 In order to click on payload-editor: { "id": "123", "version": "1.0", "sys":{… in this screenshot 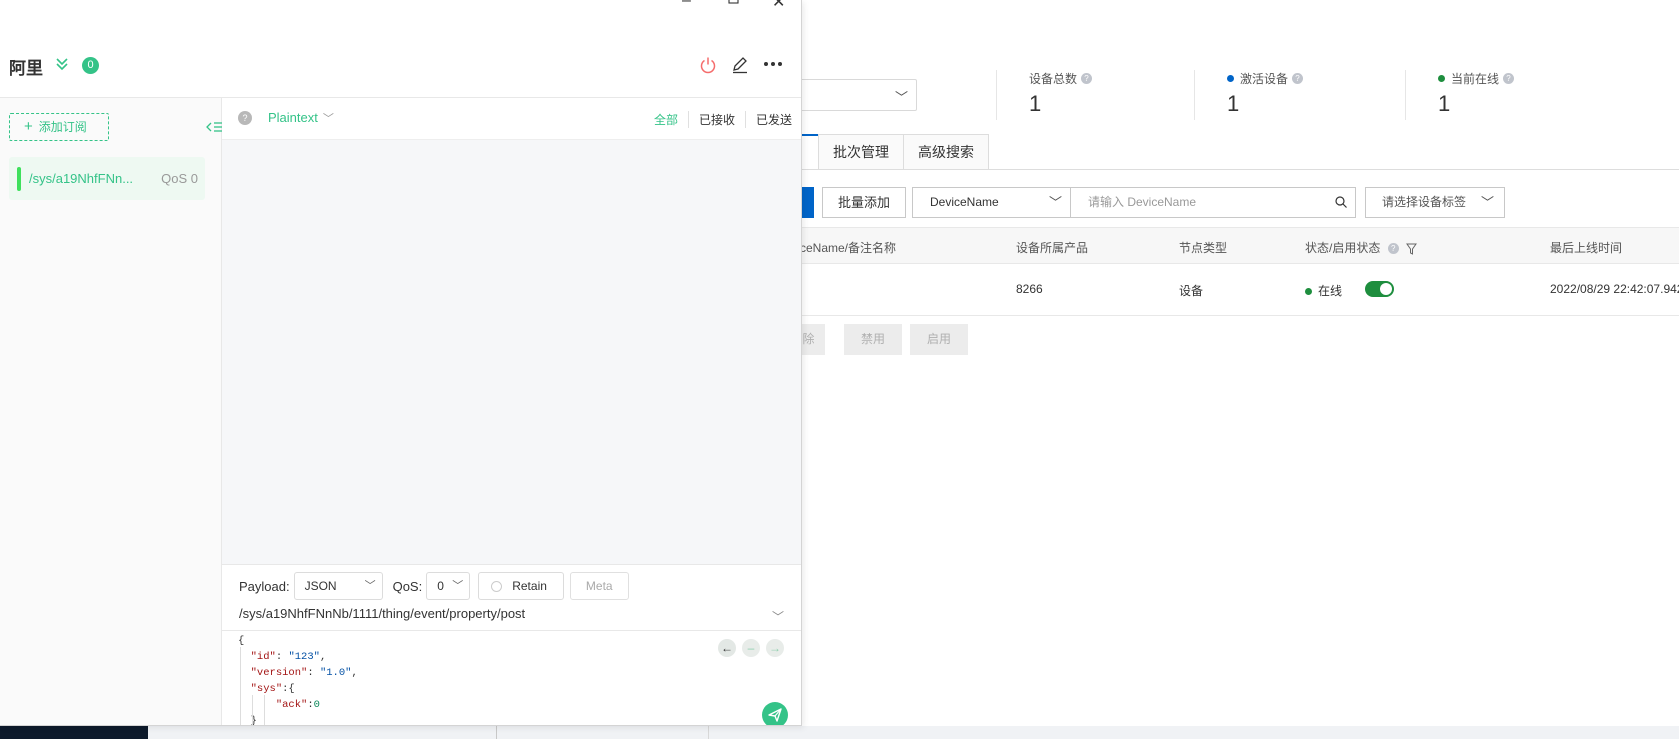, I will do `click(453, 679)`.